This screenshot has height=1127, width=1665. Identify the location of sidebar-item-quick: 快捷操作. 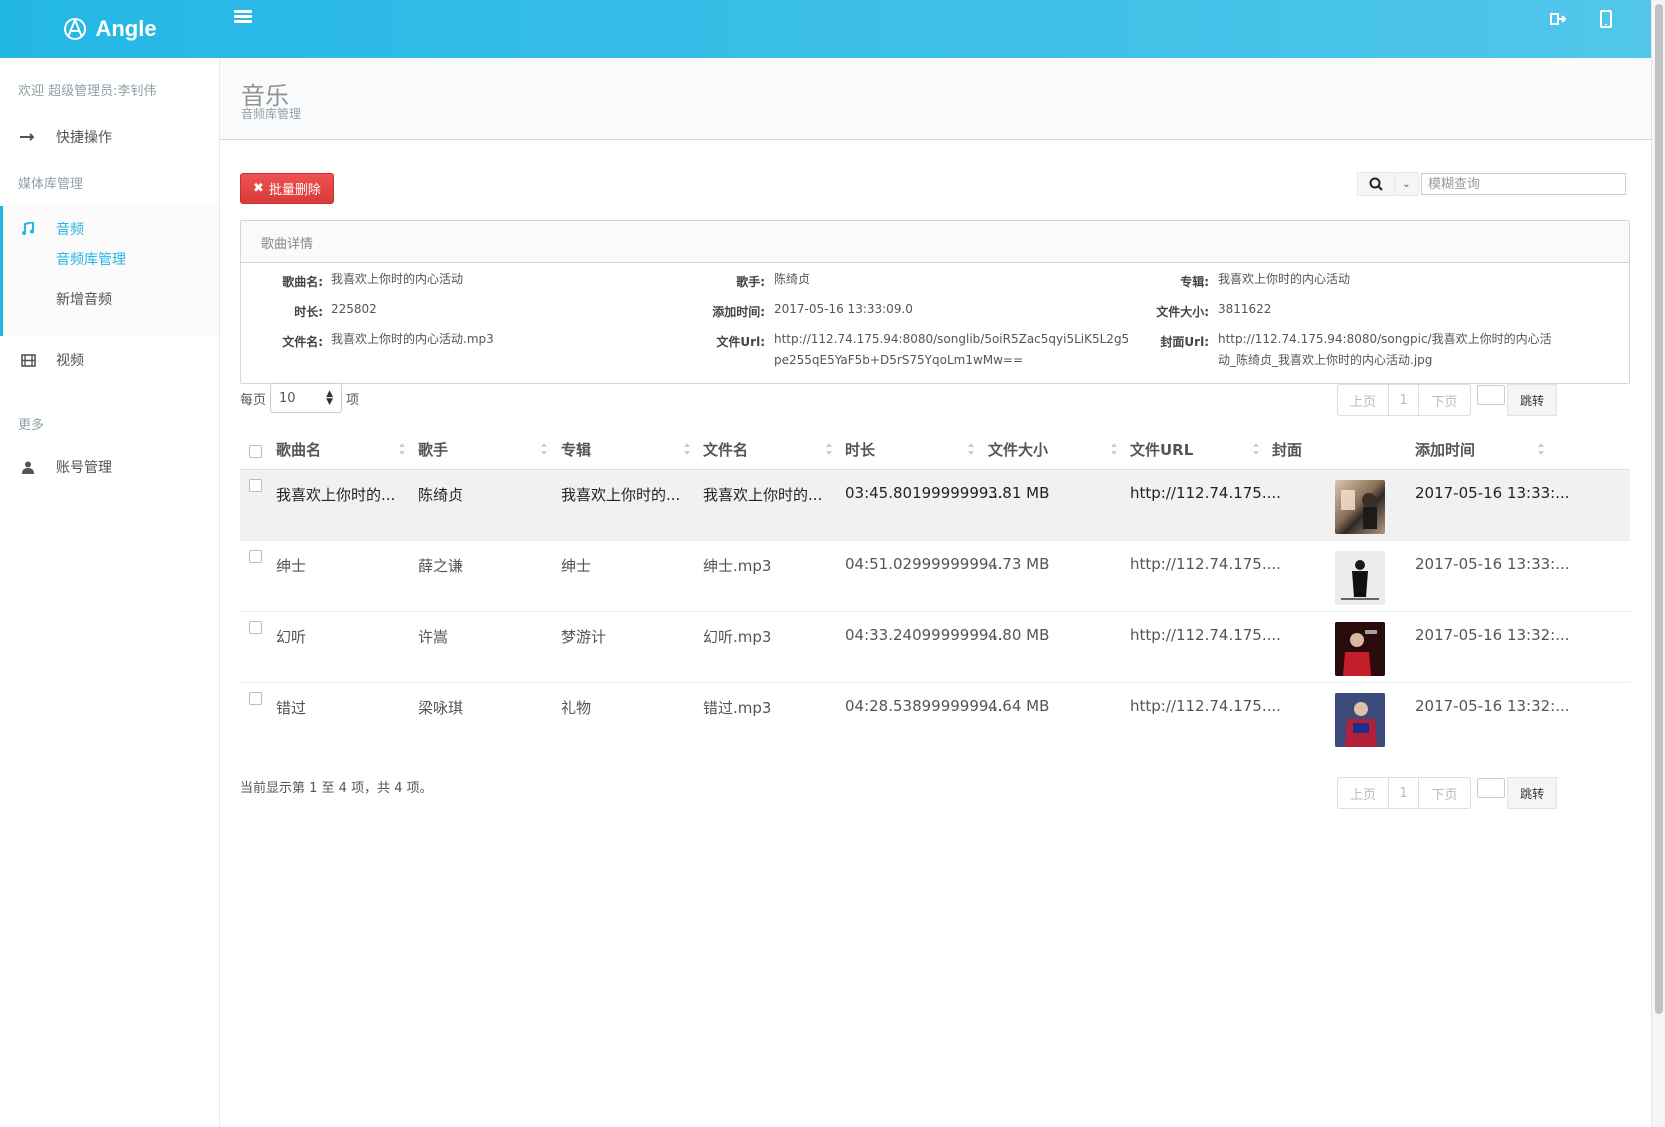
(109, 137).